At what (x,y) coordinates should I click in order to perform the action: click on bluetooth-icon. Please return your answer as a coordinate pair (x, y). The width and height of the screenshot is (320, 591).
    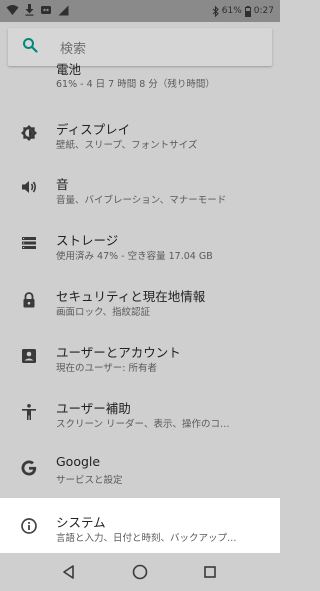
    Looking at the image, I should click on (215, 11).